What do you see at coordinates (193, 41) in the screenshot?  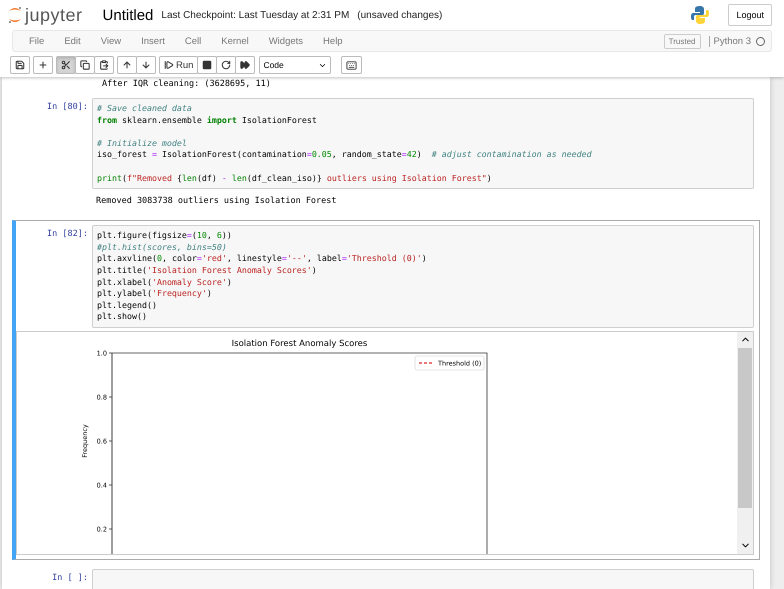 I see `menu-item: Cell` at bounding box center [193, 41].